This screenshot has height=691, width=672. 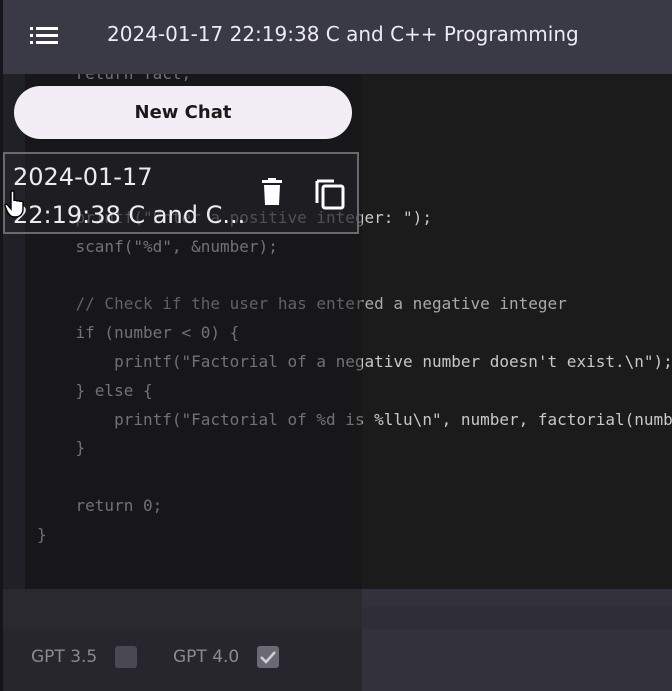 What do you see at coordinates (126, 657) in the screenshot?
I see `checkbox-gpt35` at bounding box center [126, 657].